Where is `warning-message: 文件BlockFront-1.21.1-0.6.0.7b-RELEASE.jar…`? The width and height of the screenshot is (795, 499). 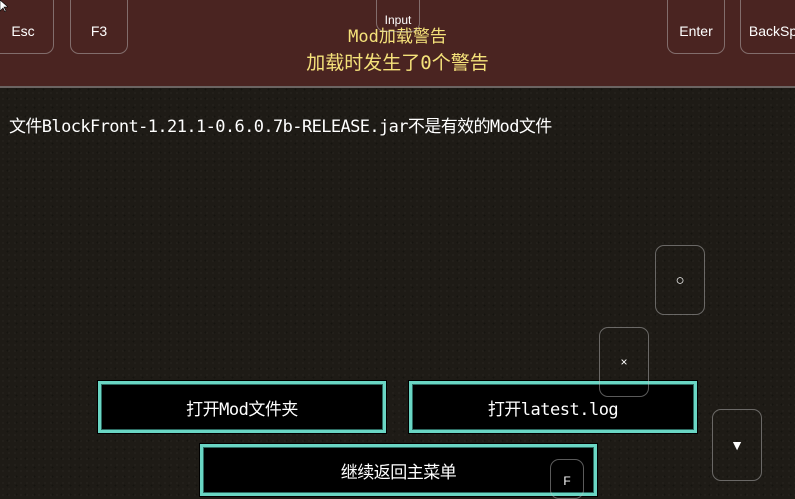 warning-message: 文件BlockFront-1.21.1-0.6.0.7b-RELEASE.jar… is located at coordinates (280, 127).